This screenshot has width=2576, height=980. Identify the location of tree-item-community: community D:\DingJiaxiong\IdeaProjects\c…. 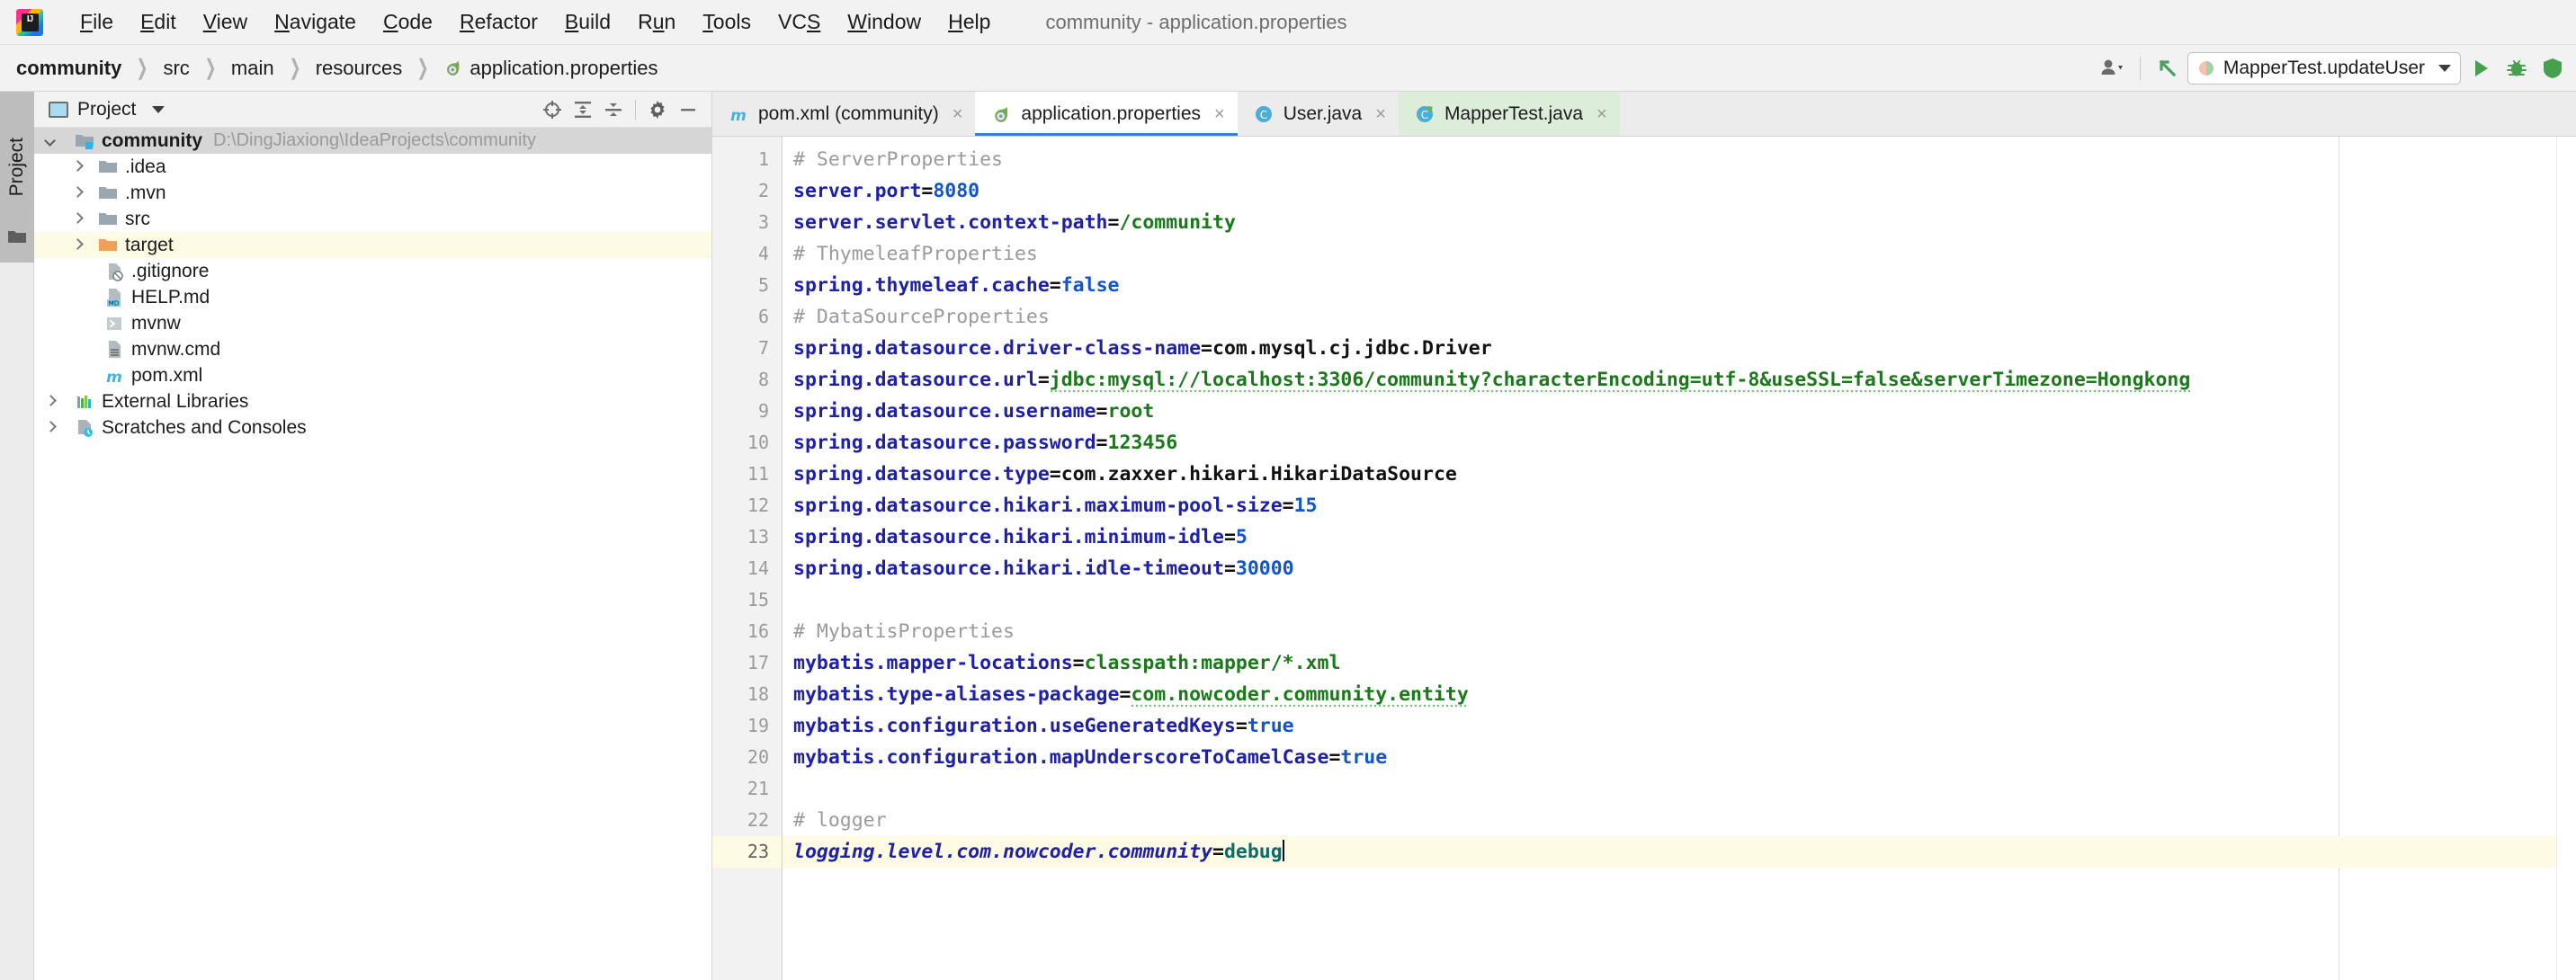
(372, 141).